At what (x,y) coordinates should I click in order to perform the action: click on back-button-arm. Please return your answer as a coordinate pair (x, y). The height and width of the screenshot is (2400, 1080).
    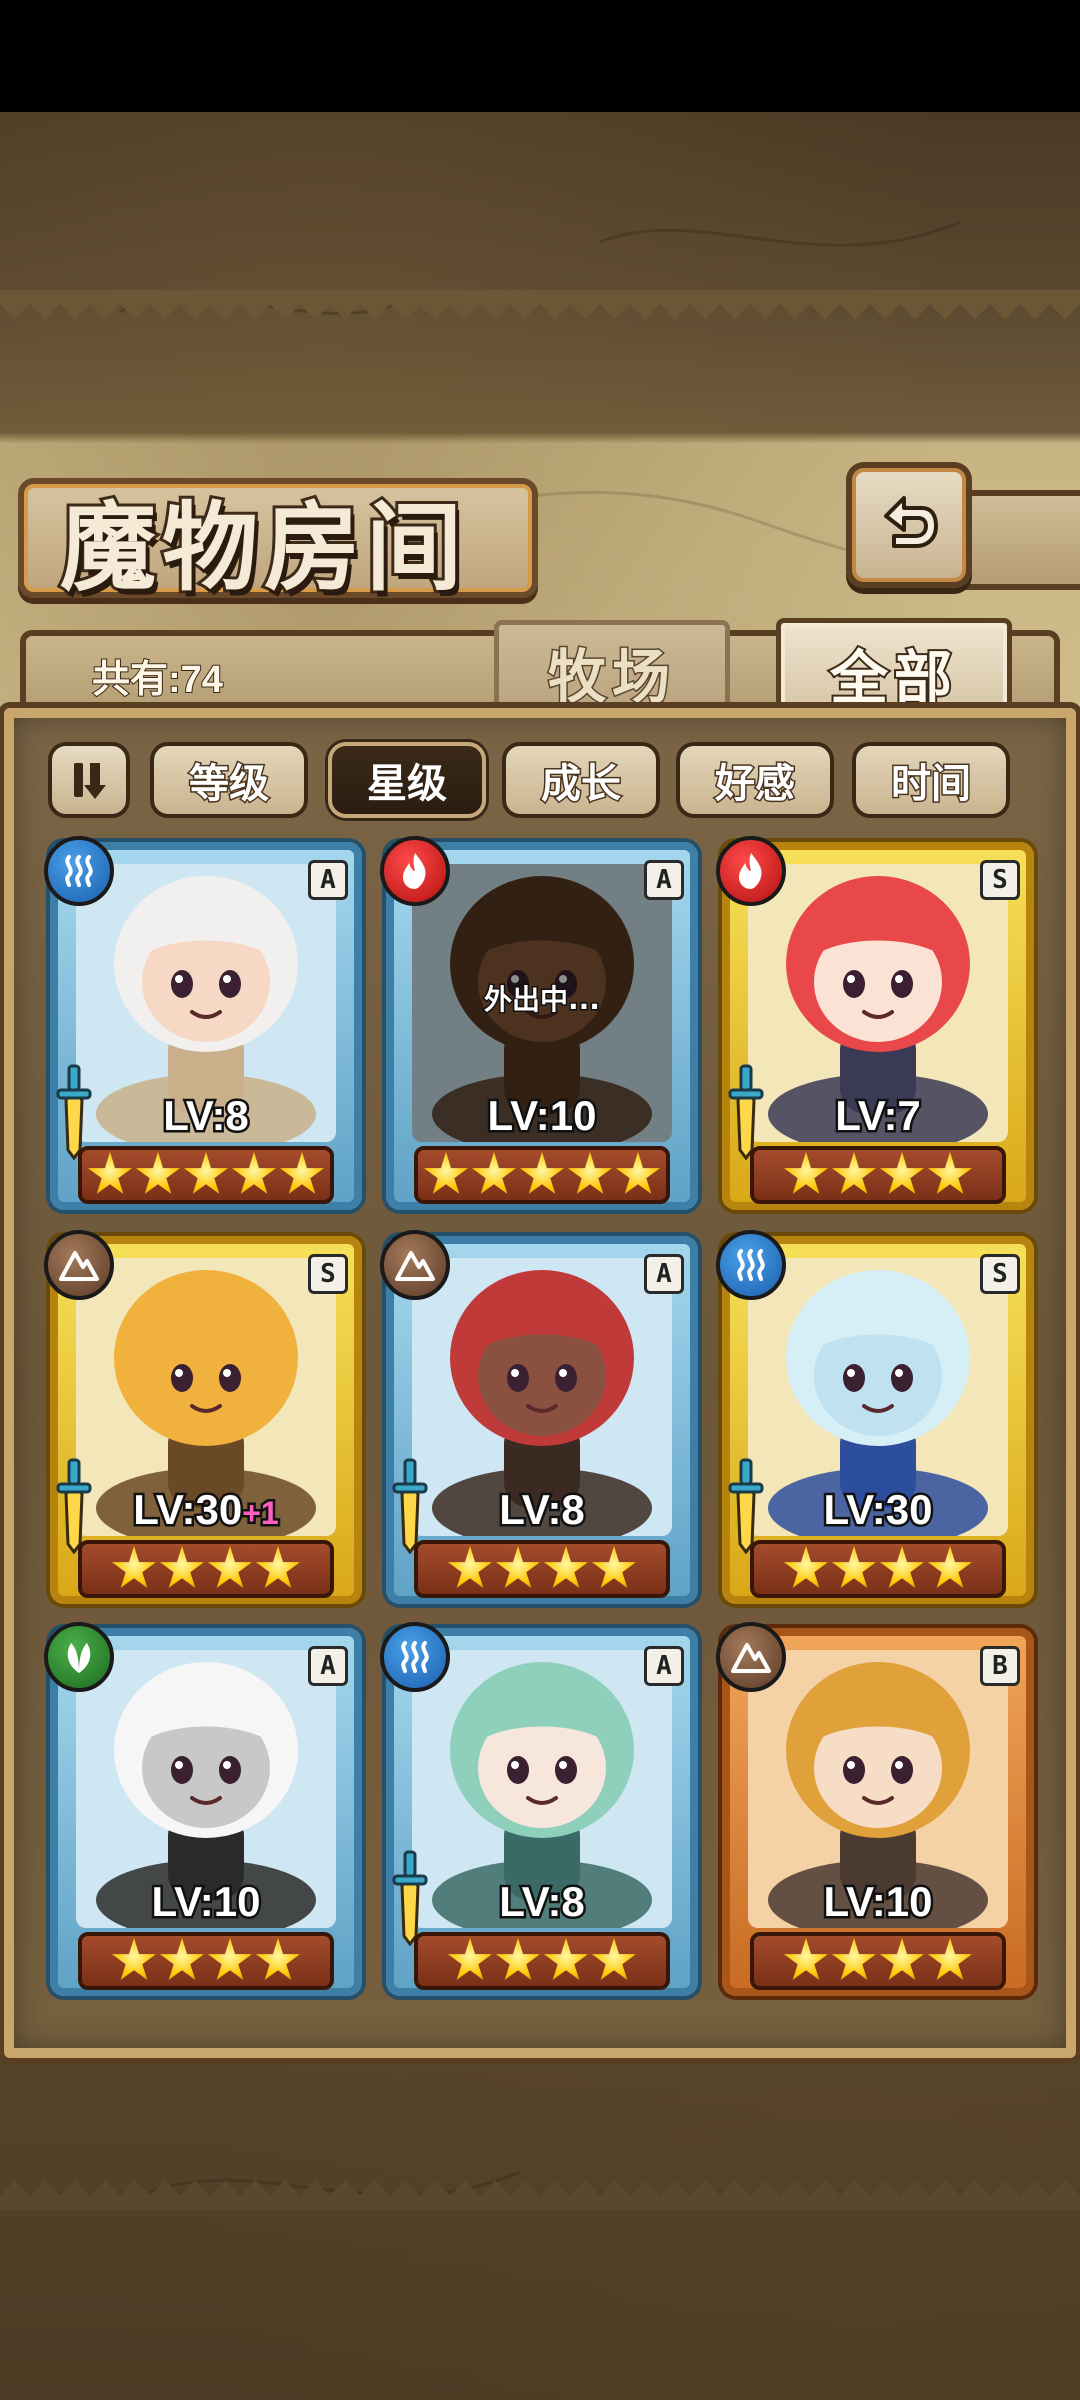
    Looking at the image, I should click on (1018, 540).